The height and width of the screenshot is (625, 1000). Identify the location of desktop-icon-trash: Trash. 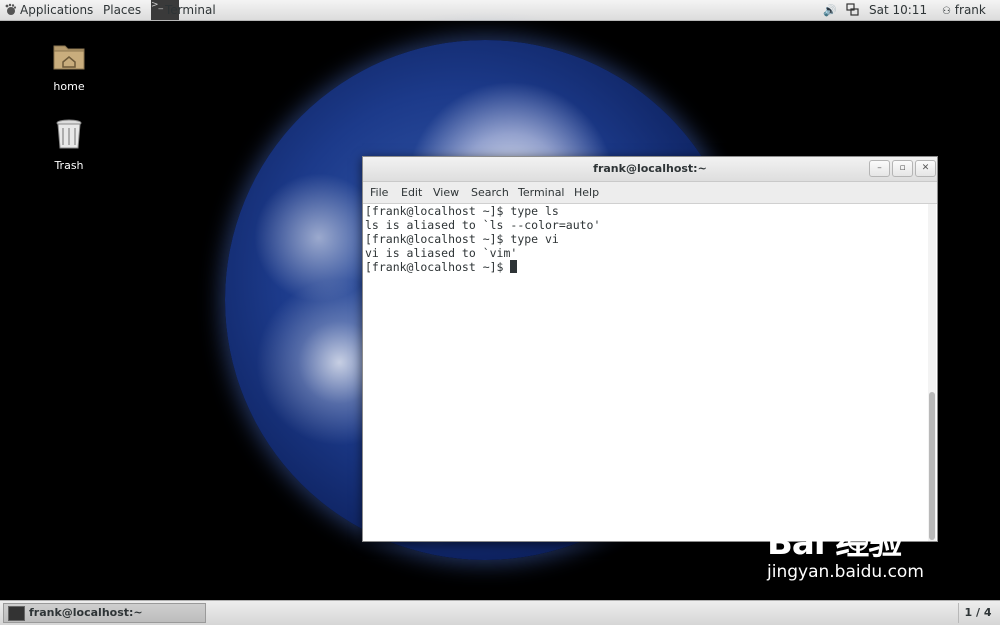
(69, 144).